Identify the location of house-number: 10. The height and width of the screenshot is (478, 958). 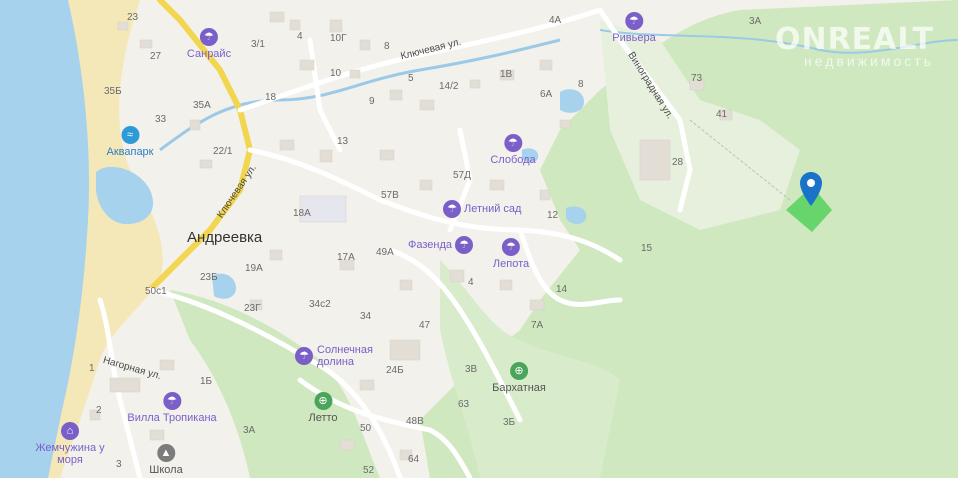
(336, 73).